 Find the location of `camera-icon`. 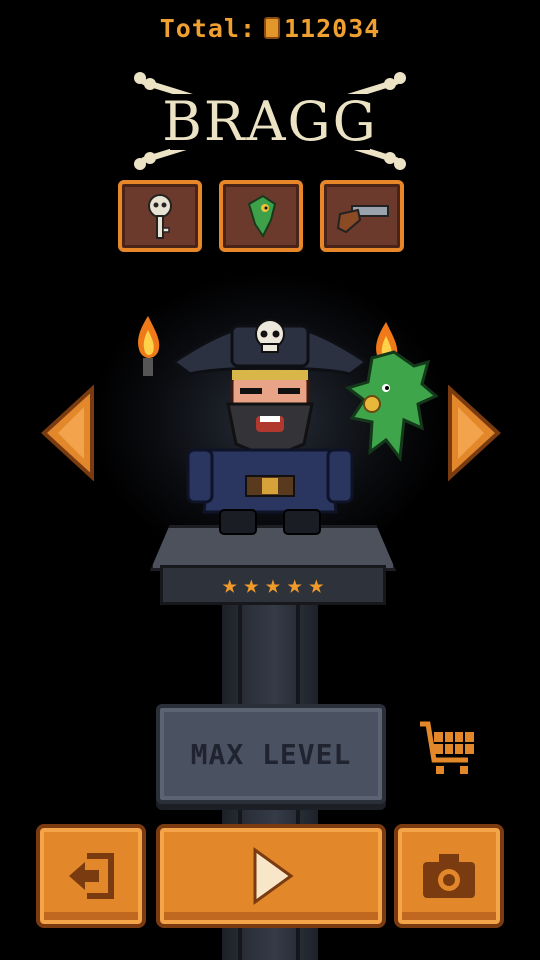

camera-icon is located at coordinates (449, 876).